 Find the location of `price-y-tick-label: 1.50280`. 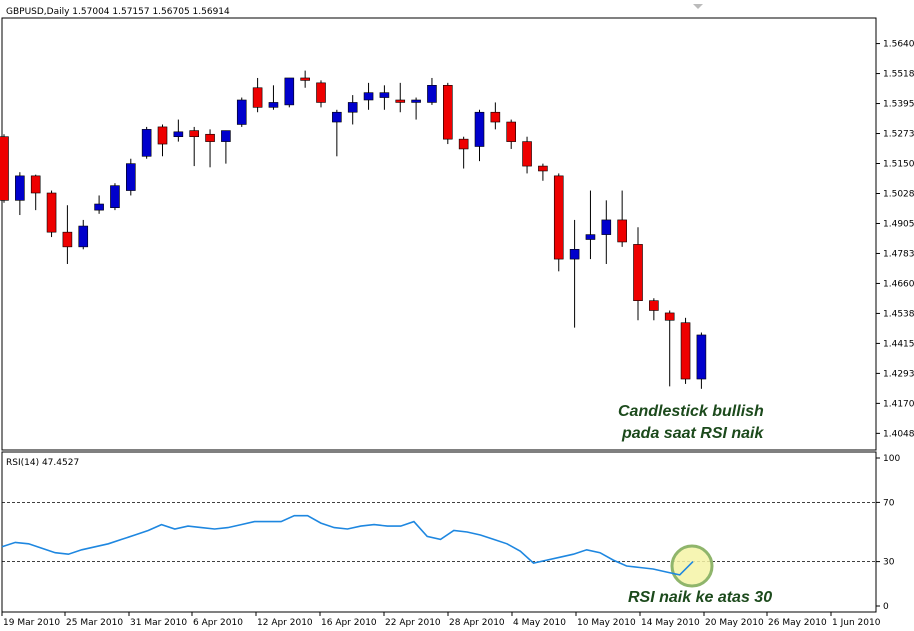

price-y-tick-label: 1.50280 is located at coordinates (898, 194).